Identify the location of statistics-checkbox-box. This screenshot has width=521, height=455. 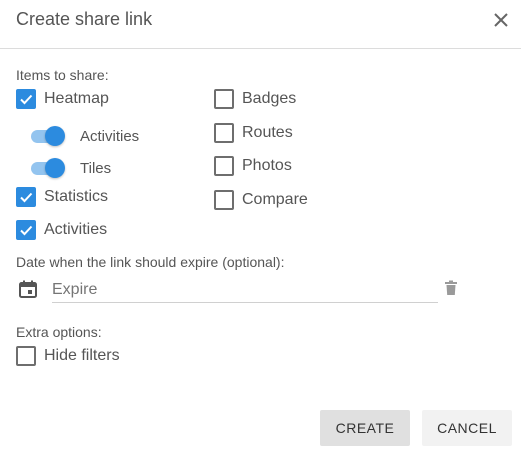
(26, 197).